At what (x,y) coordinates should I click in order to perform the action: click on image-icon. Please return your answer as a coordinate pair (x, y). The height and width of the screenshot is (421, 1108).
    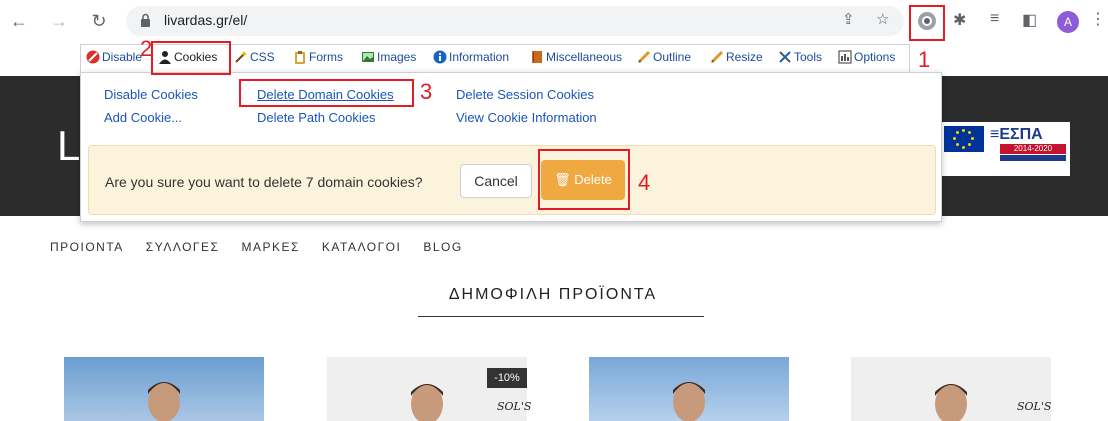
    Looking at the image, I should click on (368, 57).